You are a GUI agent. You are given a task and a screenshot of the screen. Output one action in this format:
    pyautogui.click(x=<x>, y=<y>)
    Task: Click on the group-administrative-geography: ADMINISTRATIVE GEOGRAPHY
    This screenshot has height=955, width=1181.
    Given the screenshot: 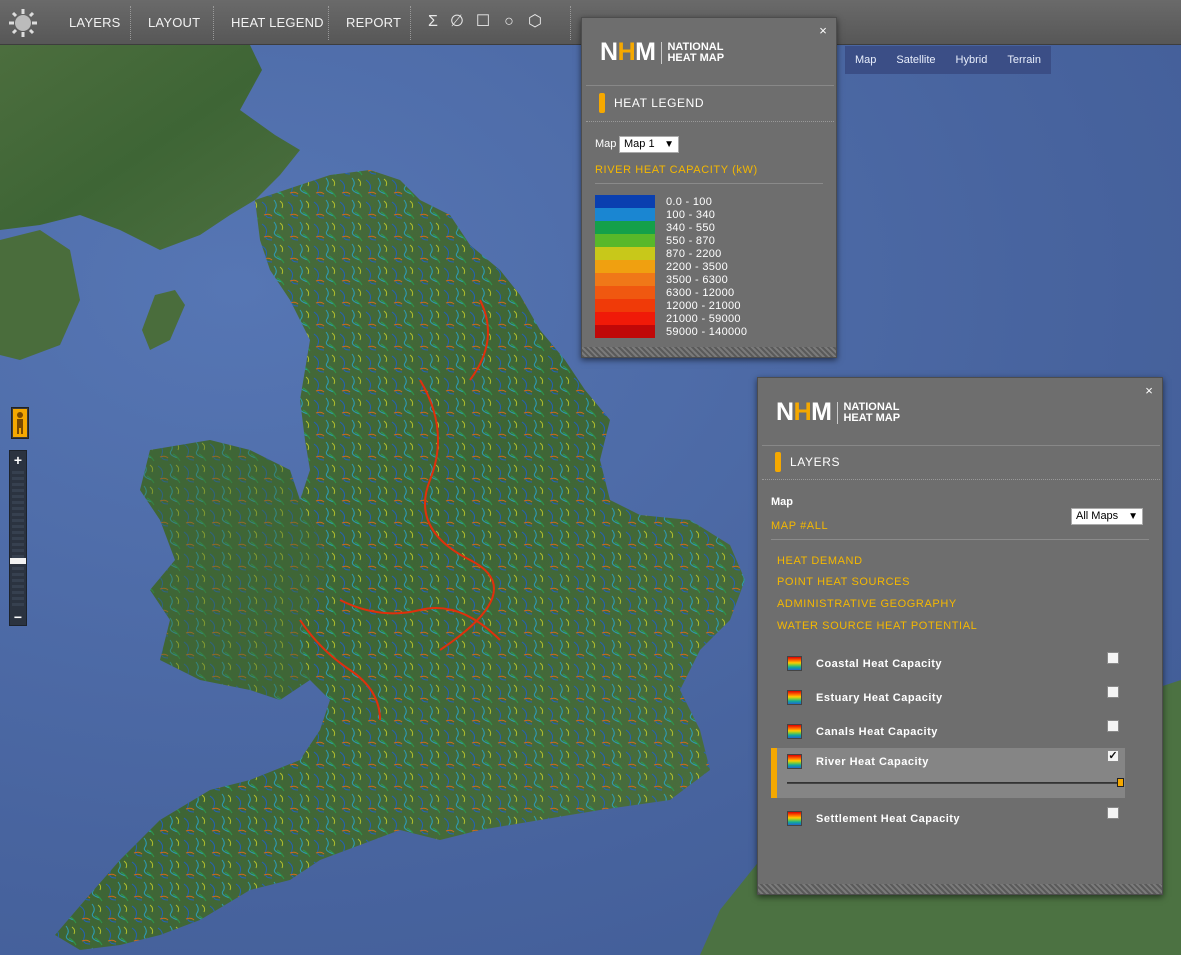 What is the action you would take?
    pyautogui.click(x=867, y=604)
    